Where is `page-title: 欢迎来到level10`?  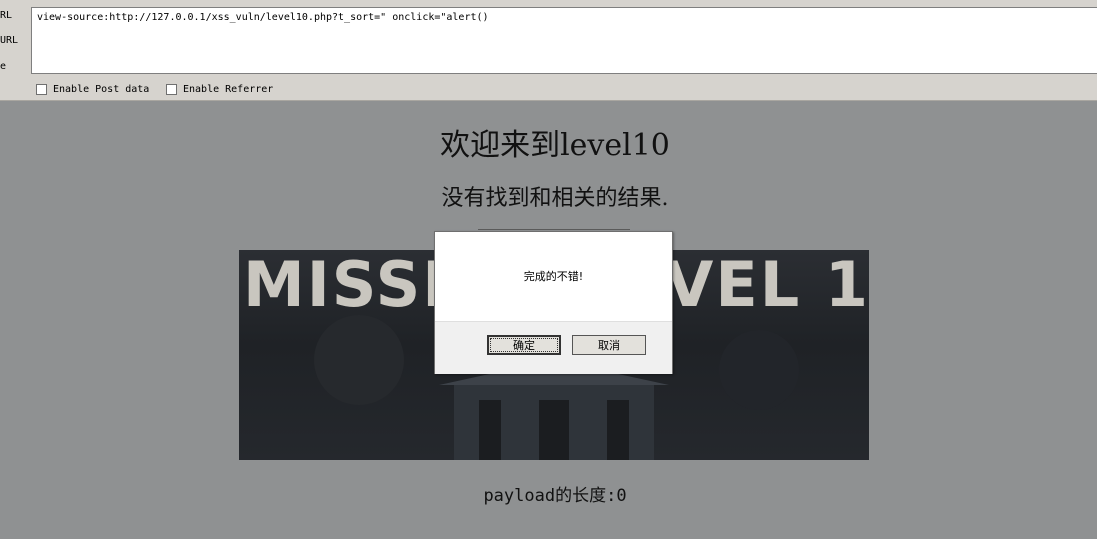 page-title: 欢迎来到level10 is located at coordinates (555, 145).